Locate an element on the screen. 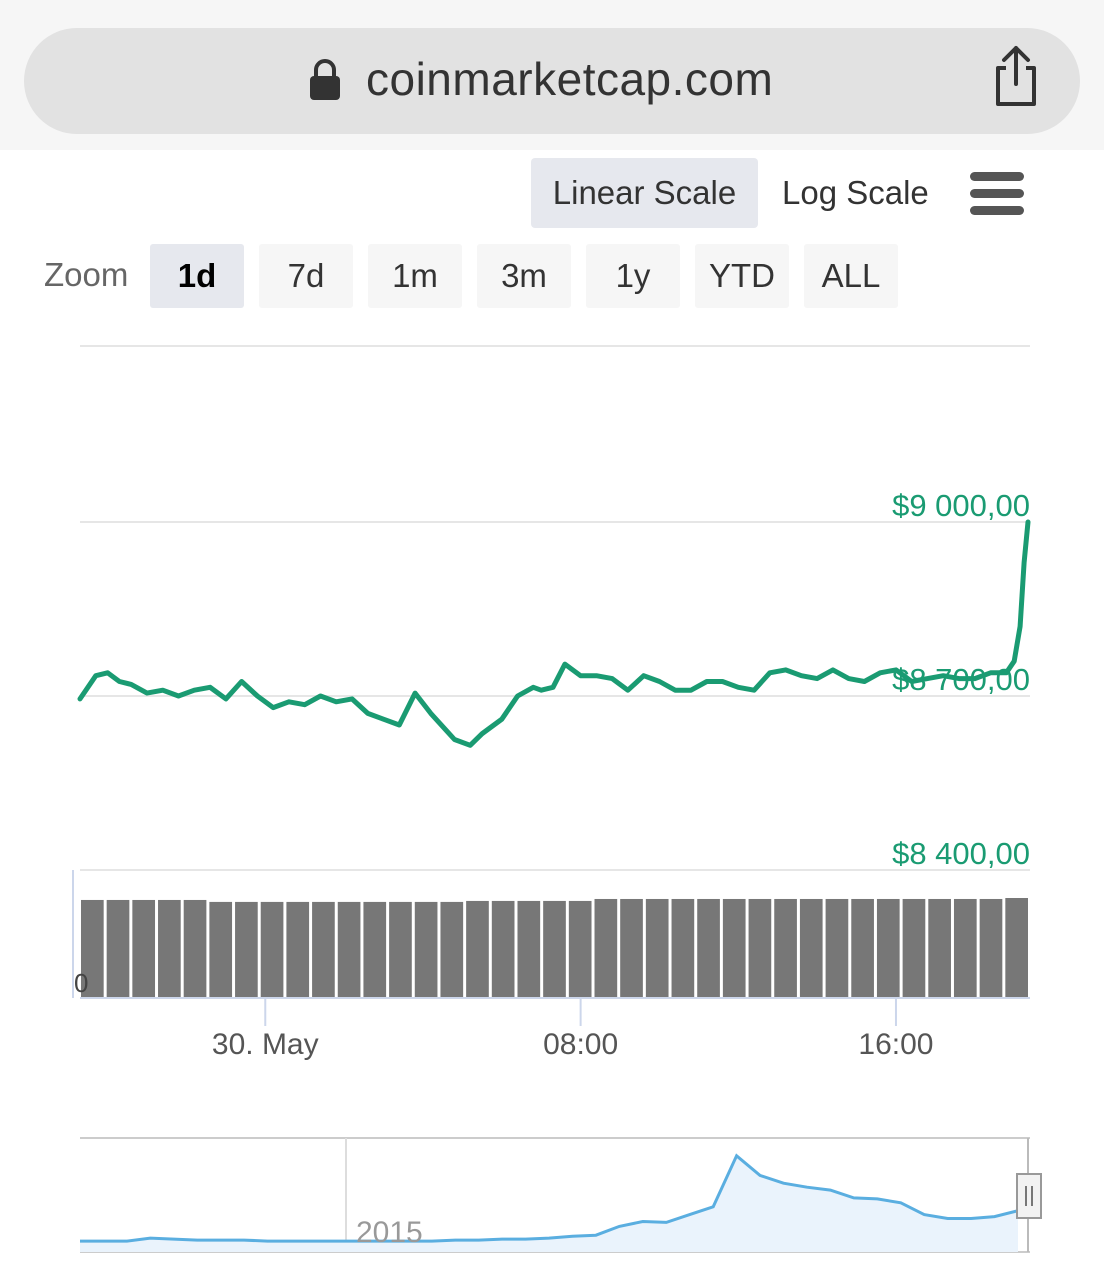 This screenshot has height=1280, width=1104. x-axis-label: 30. May is located at coordinates (265, 1044).